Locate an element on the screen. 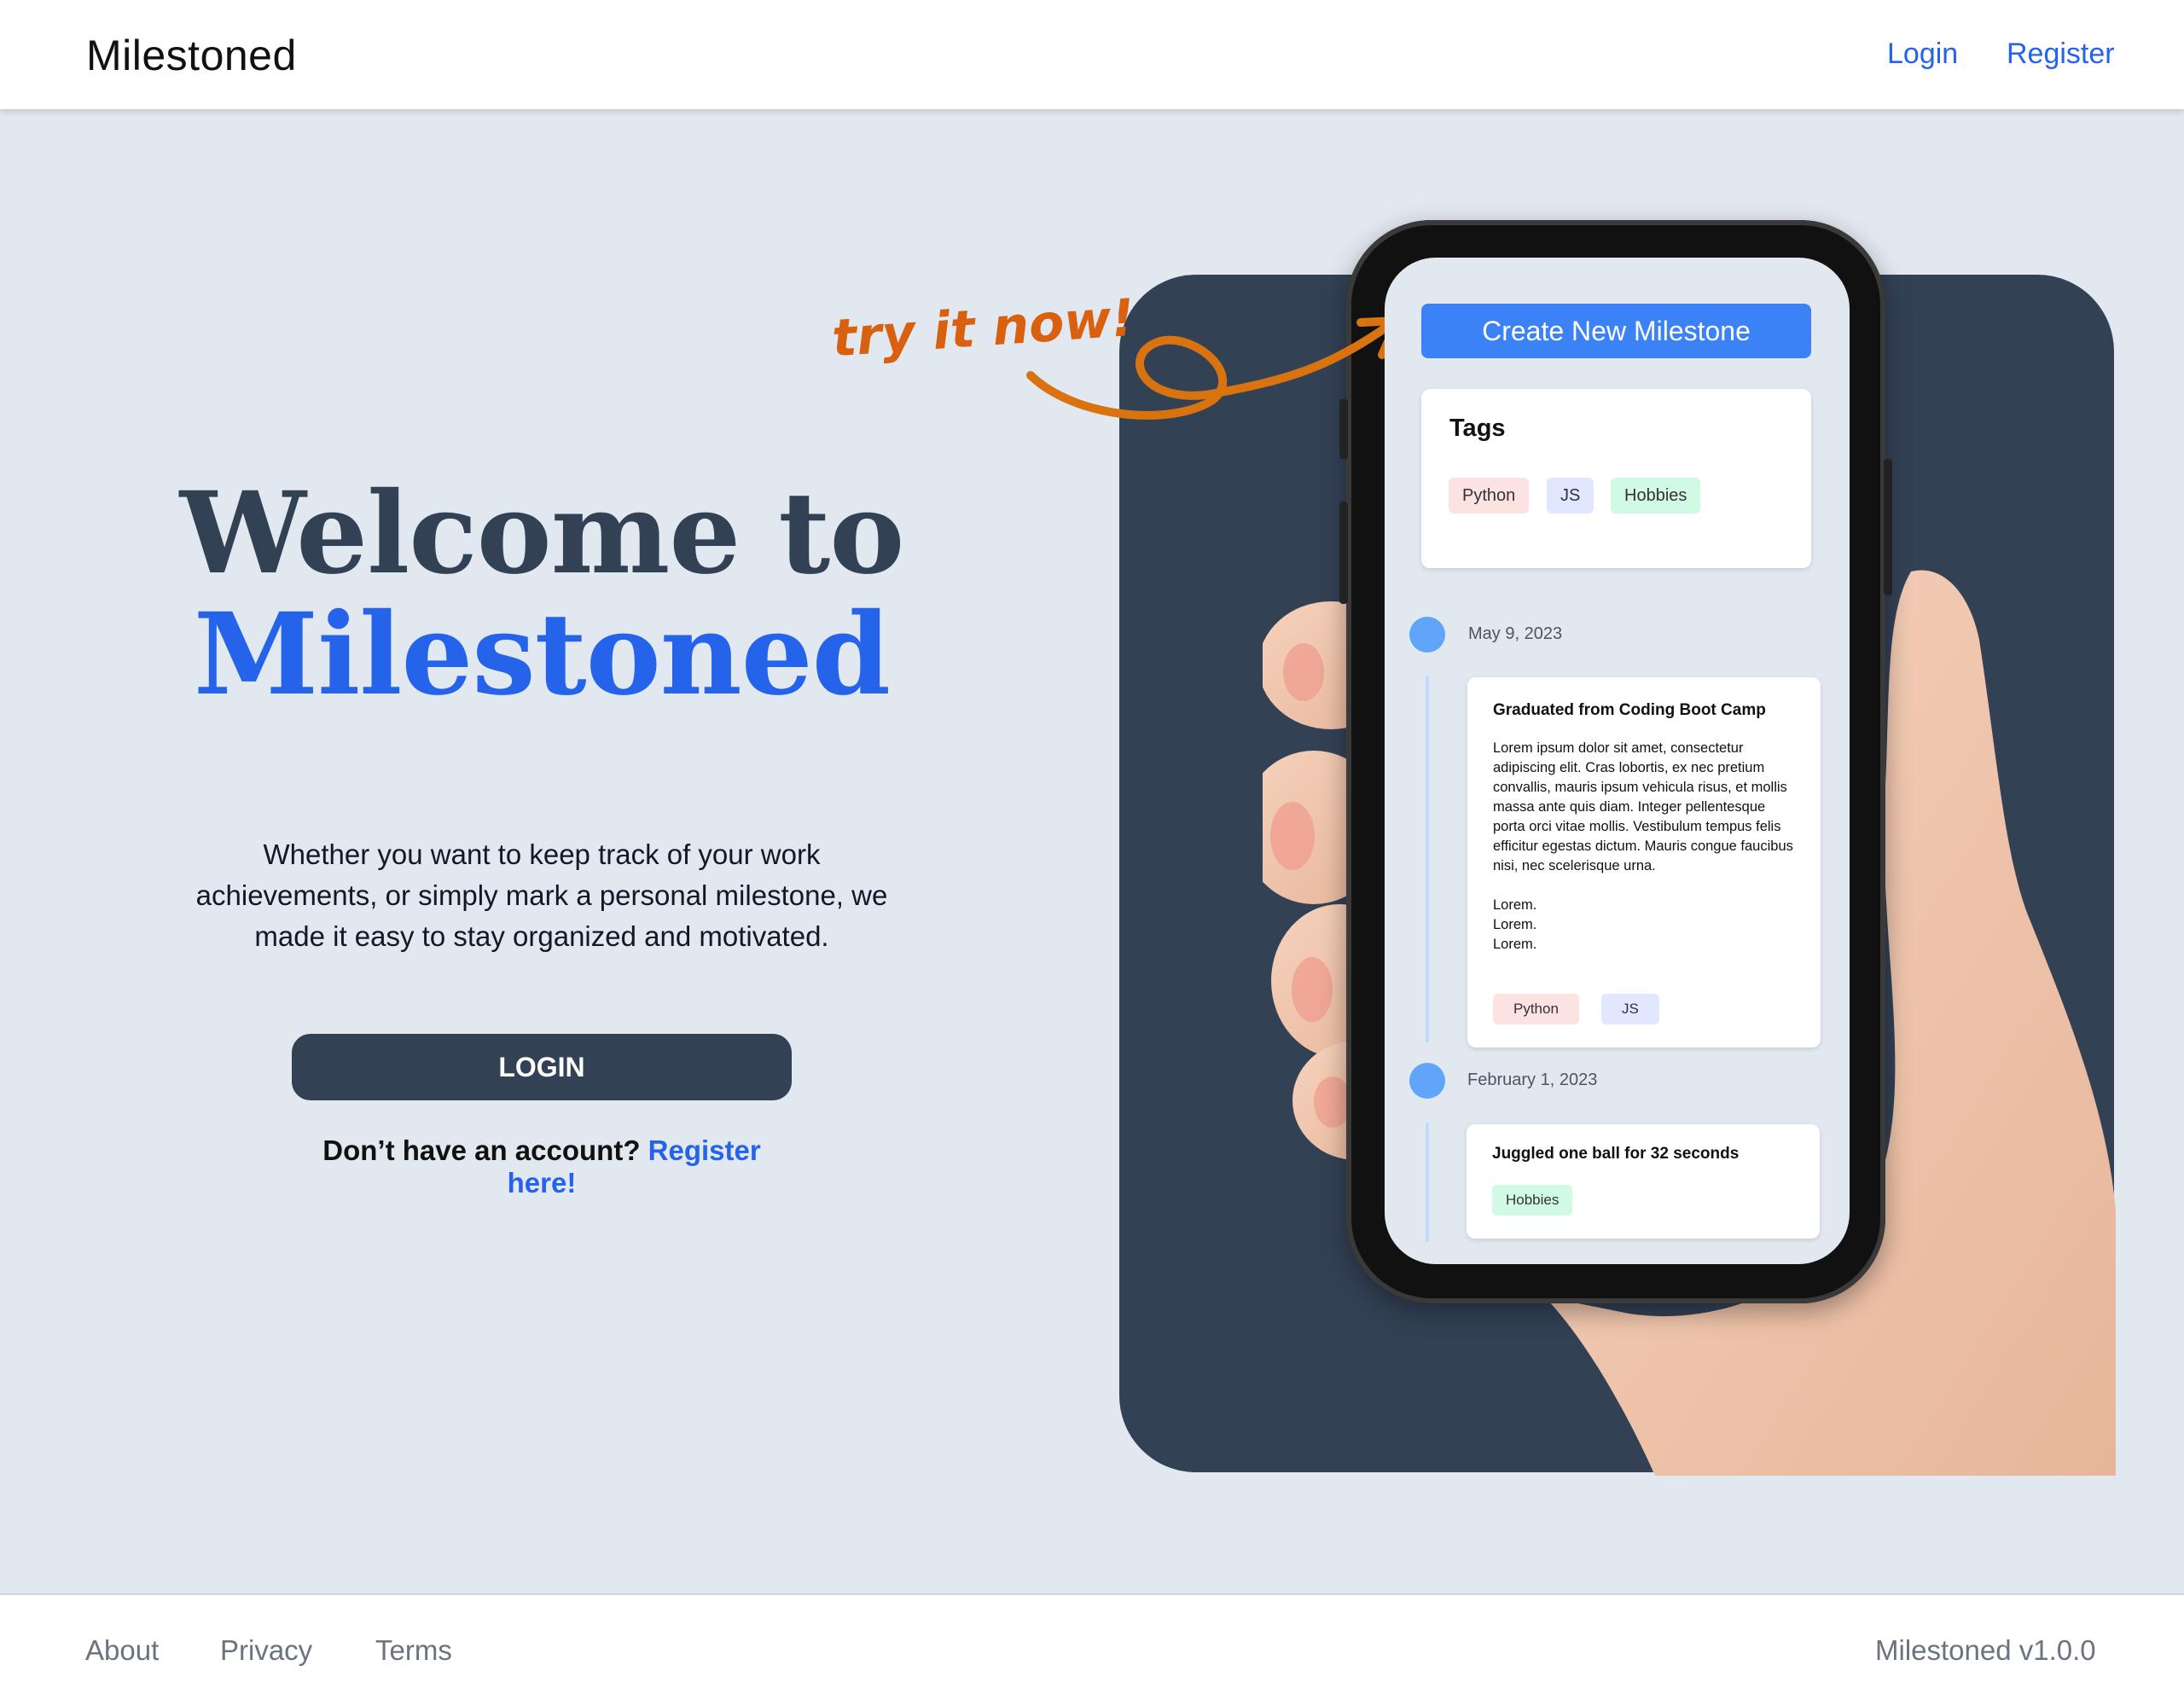  register-prompt-text: Don’t have an account? is located at coordinates (482, 1150).